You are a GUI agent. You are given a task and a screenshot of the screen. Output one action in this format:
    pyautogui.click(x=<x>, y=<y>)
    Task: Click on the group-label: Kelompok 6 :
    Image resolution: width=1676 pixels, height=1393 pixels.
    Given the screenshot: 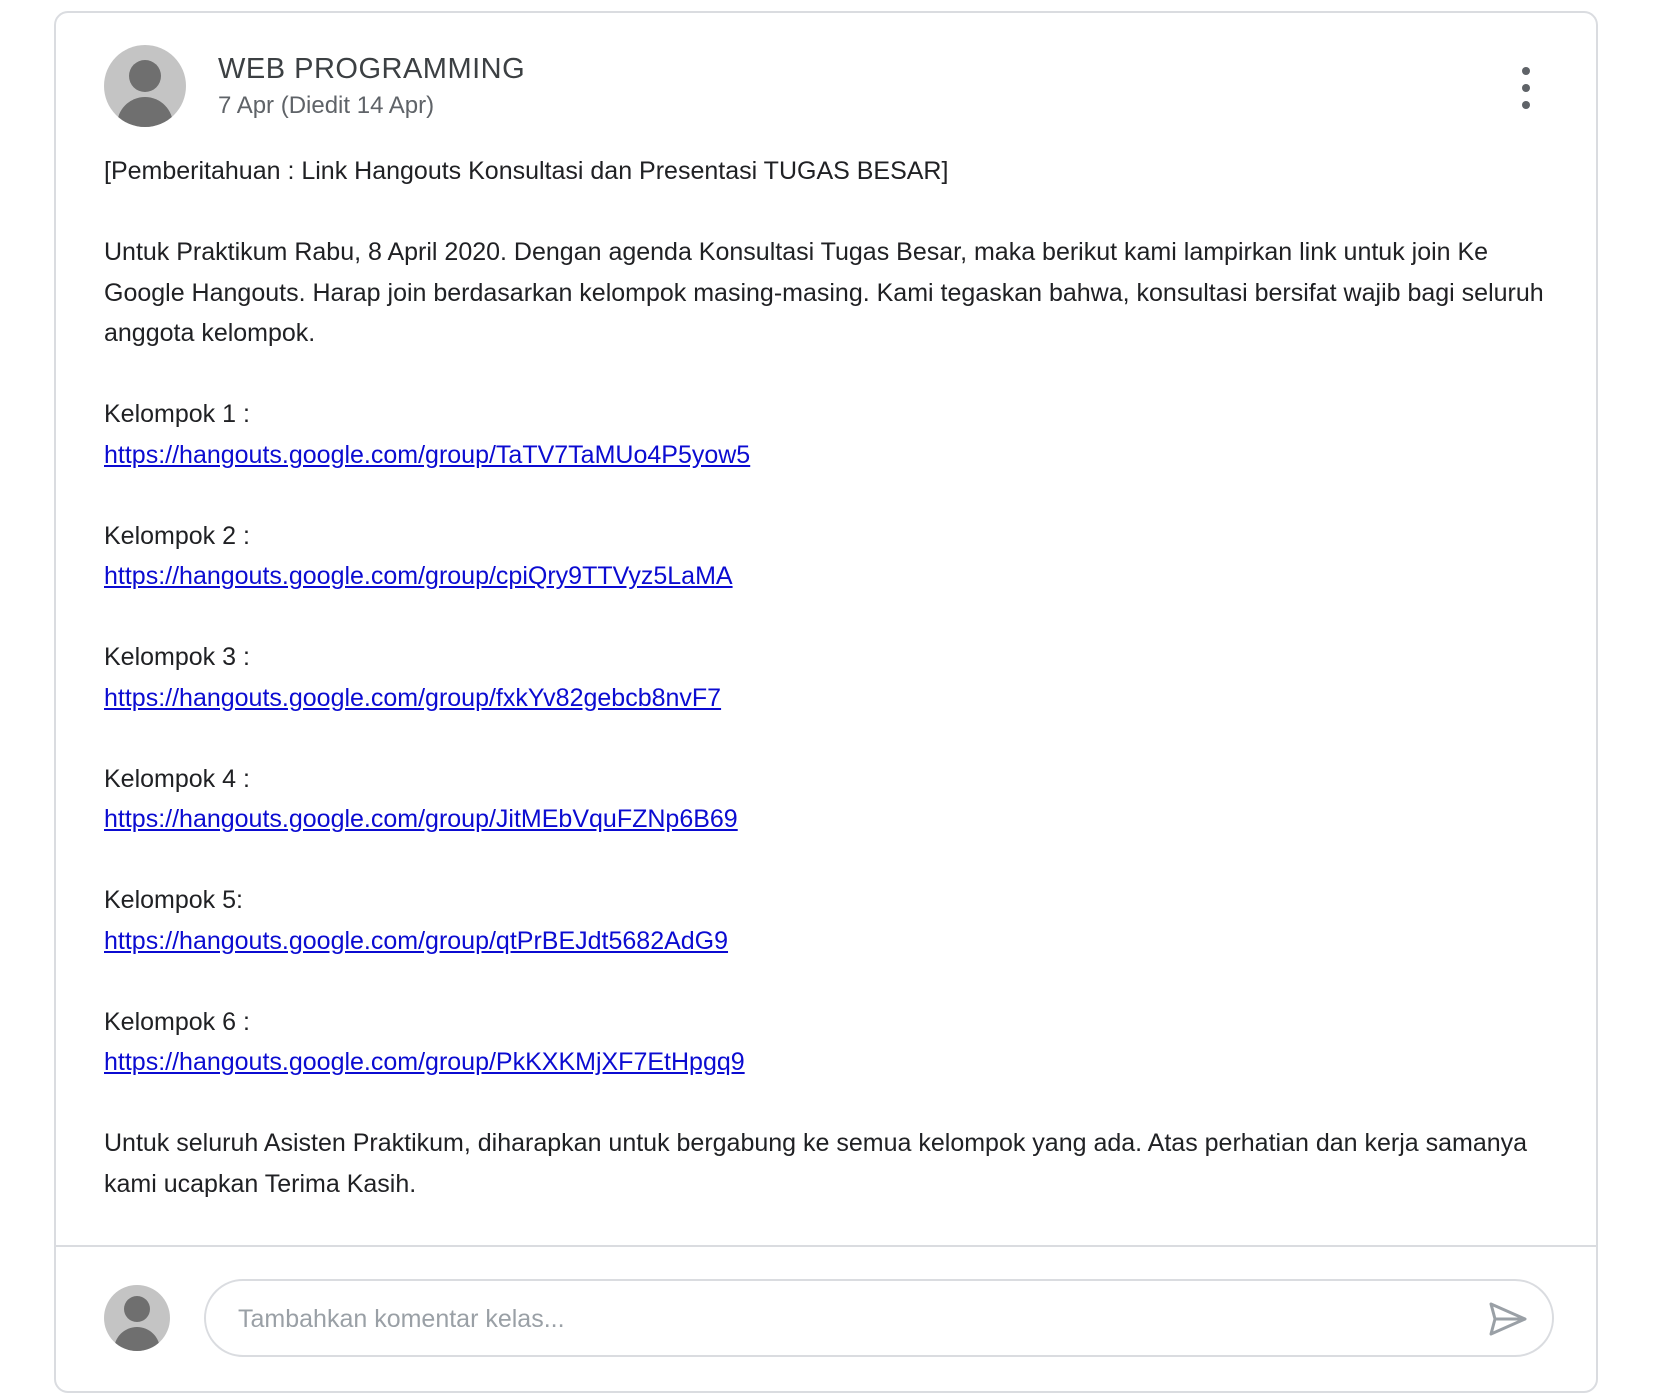 What is the action you would take?
    pyautogui.click(x=177, y=1021)
    